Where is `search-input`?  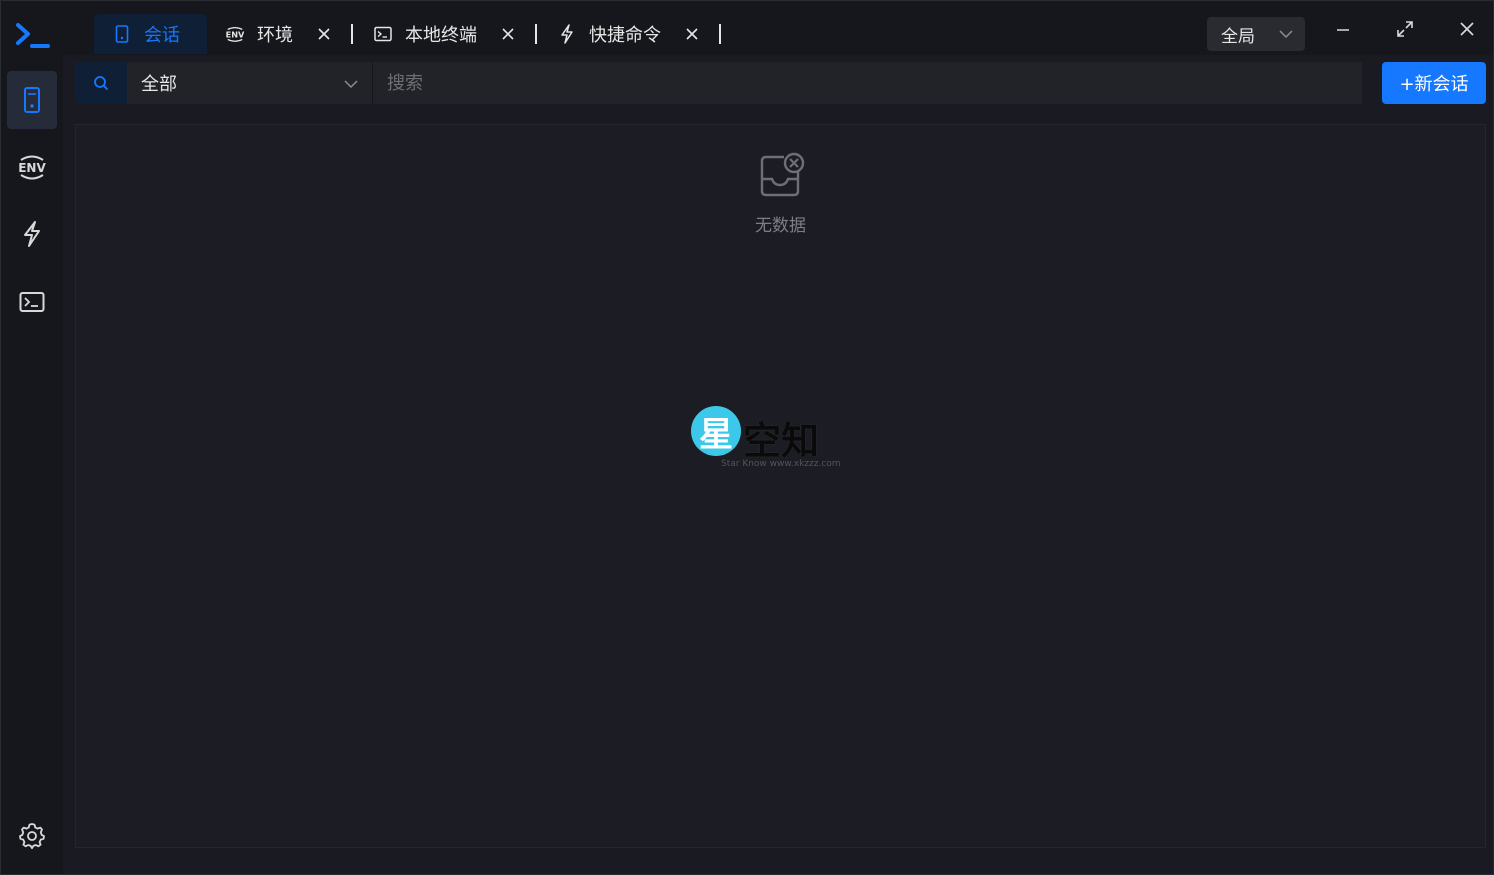 search-input is located at coordinates (867, 83).